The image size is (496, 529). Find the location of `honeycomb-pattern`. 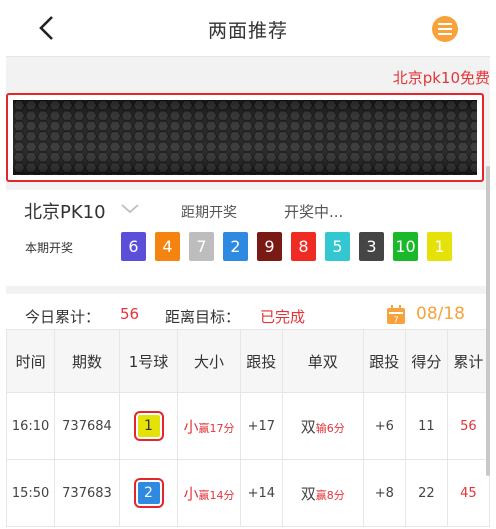

honeycomb-pattern is located at coordinates (245, 137).